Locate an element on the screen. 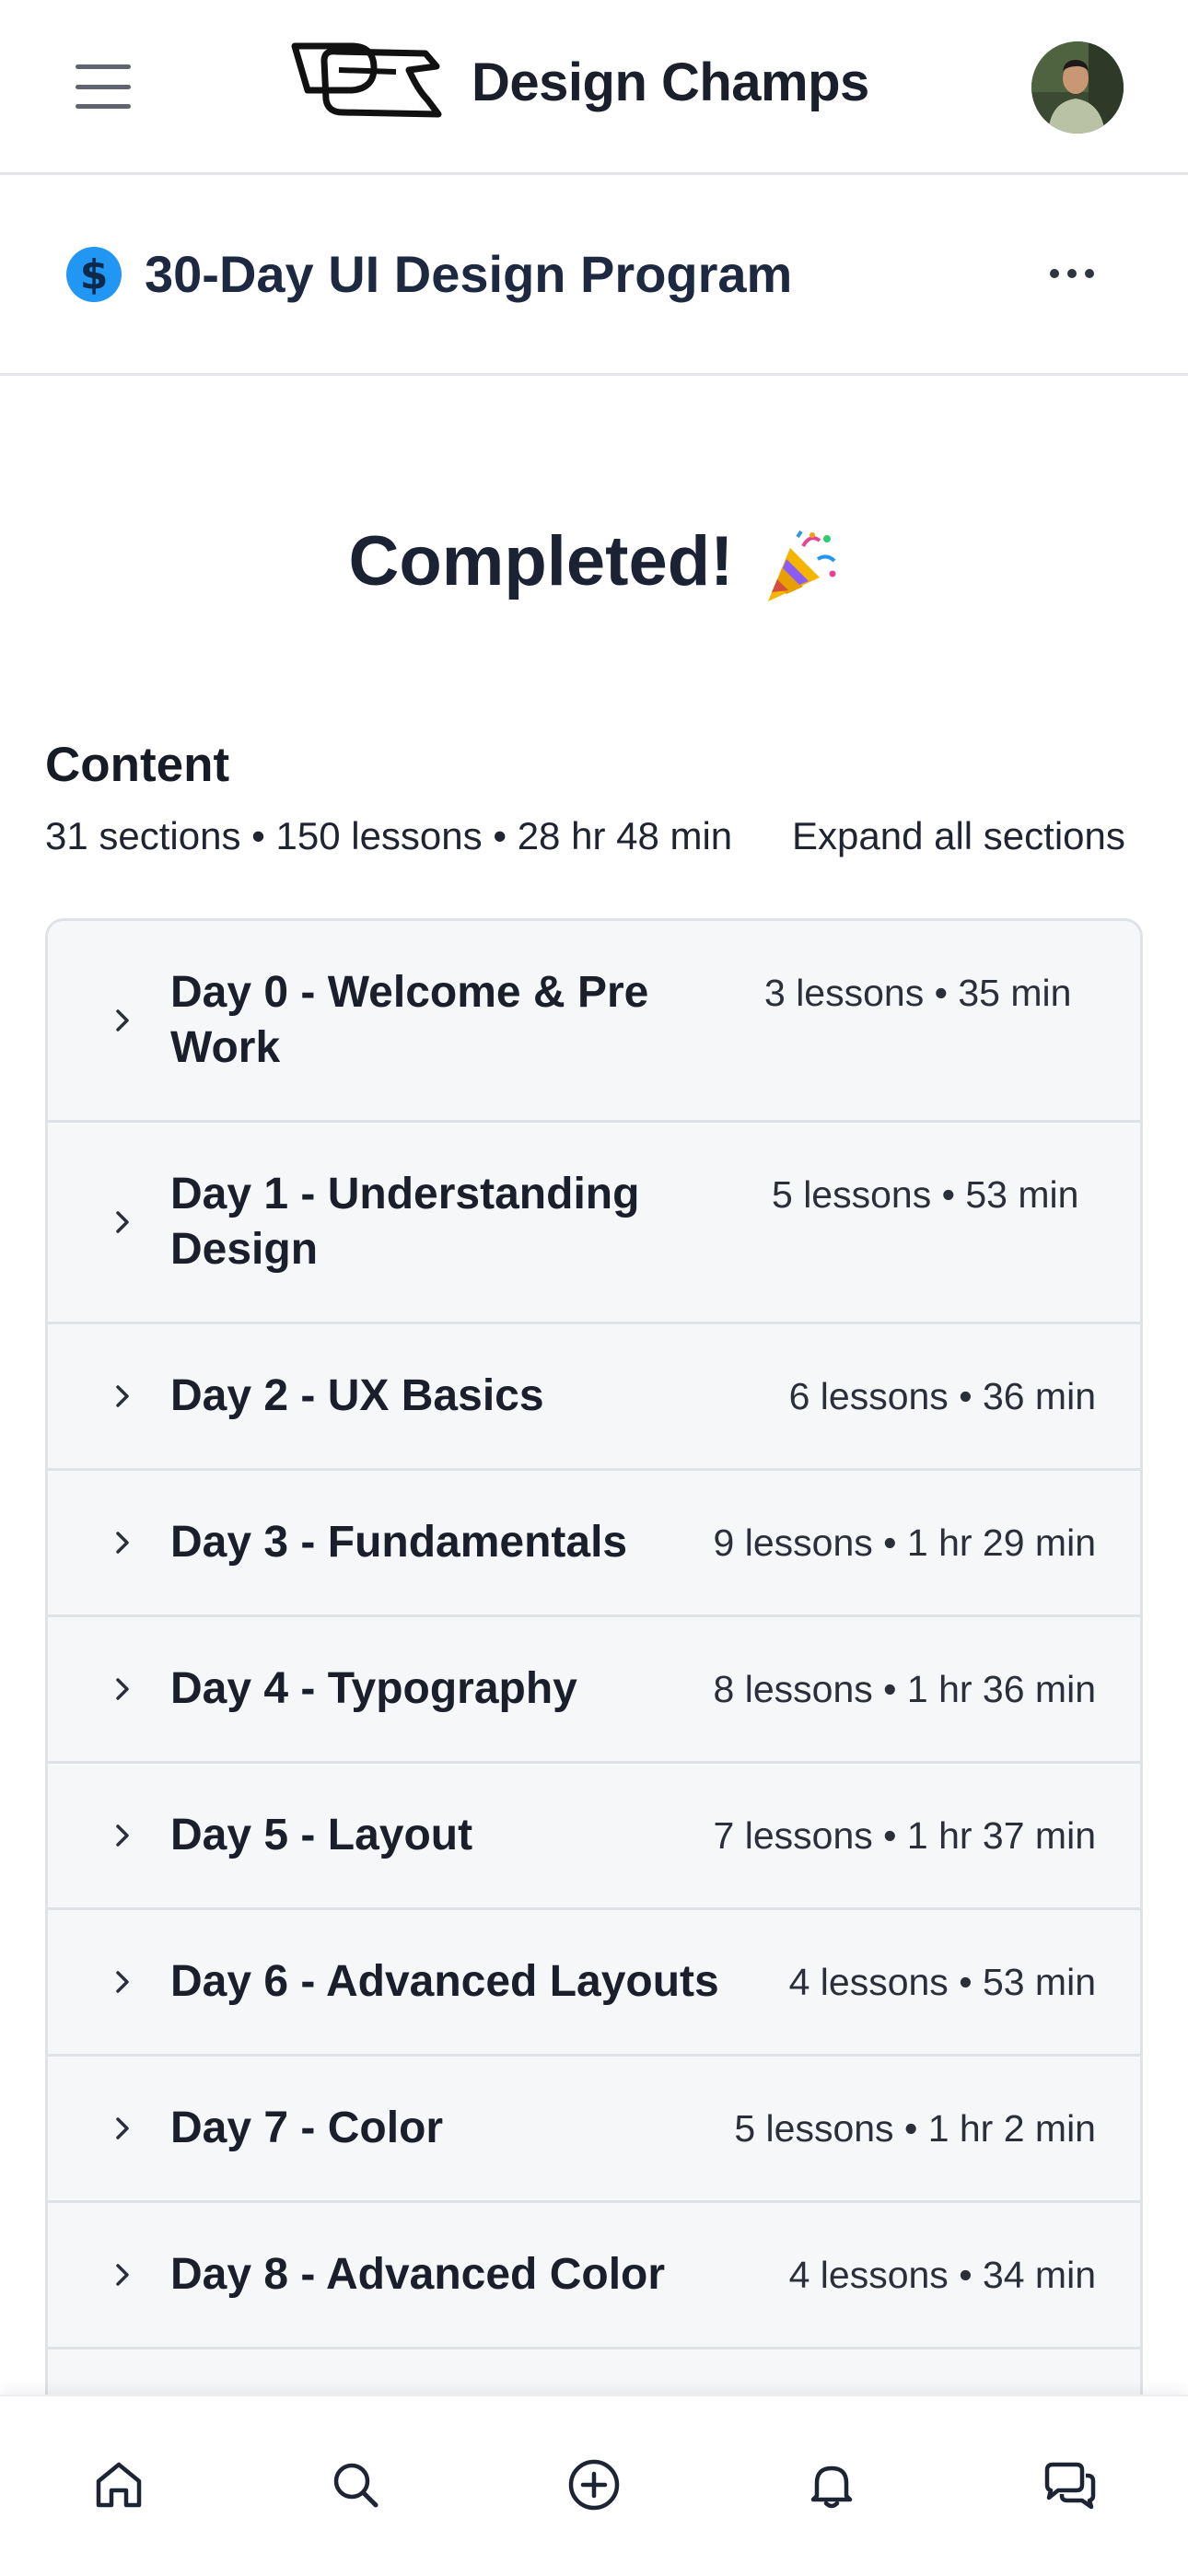  brand-name: Design Champs is located at coordinates (671, 82).